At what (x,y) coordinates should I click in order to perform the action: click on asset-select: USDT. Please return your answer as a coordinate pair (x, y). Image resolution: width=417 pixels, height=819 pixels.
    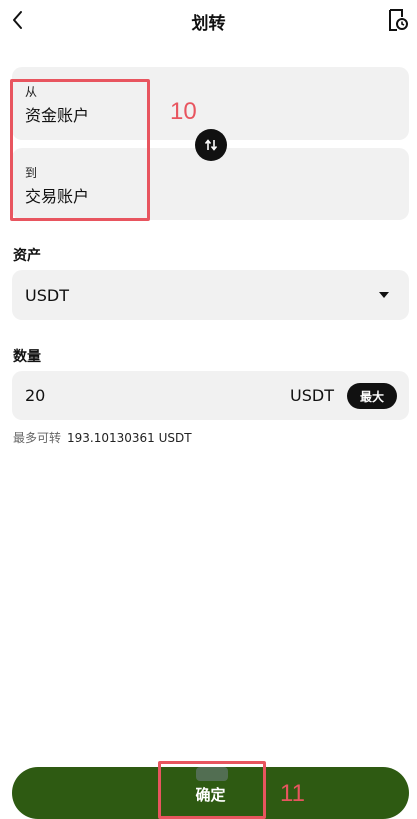
    Looking at the image, I should click on (210, 295).